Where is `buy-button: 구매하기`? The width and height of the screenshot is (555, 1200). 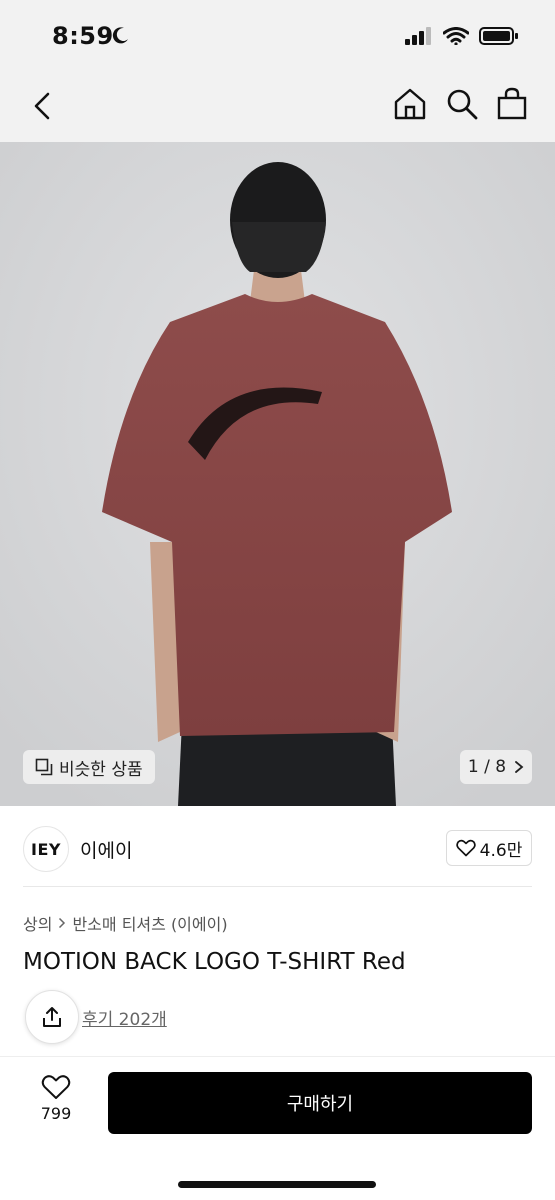
buy-button: 구매하기 is located at coordinates (320, 1103).